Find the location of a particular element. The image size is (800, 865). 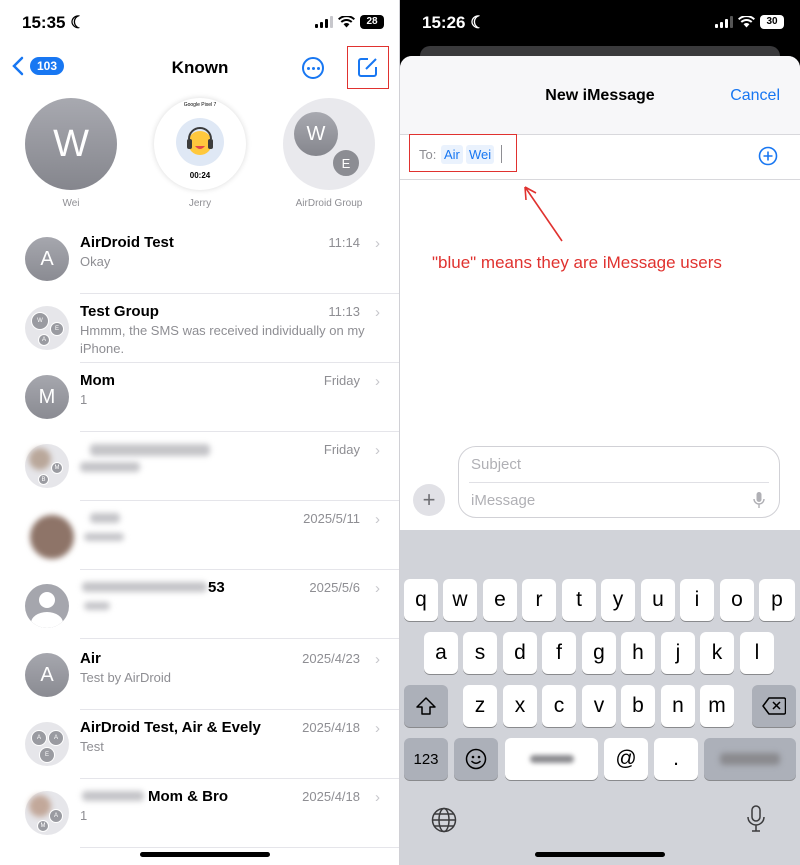

battery-icon: 30 is located at coordinates (772, 22).